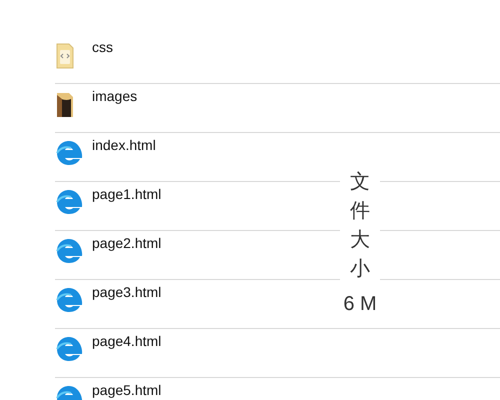 The height and width of the screenshot is (400, 500). What do you see at coordinates (115, 96) in the screenshot?
I see `file-name: images` at bounding box center [115, 96].